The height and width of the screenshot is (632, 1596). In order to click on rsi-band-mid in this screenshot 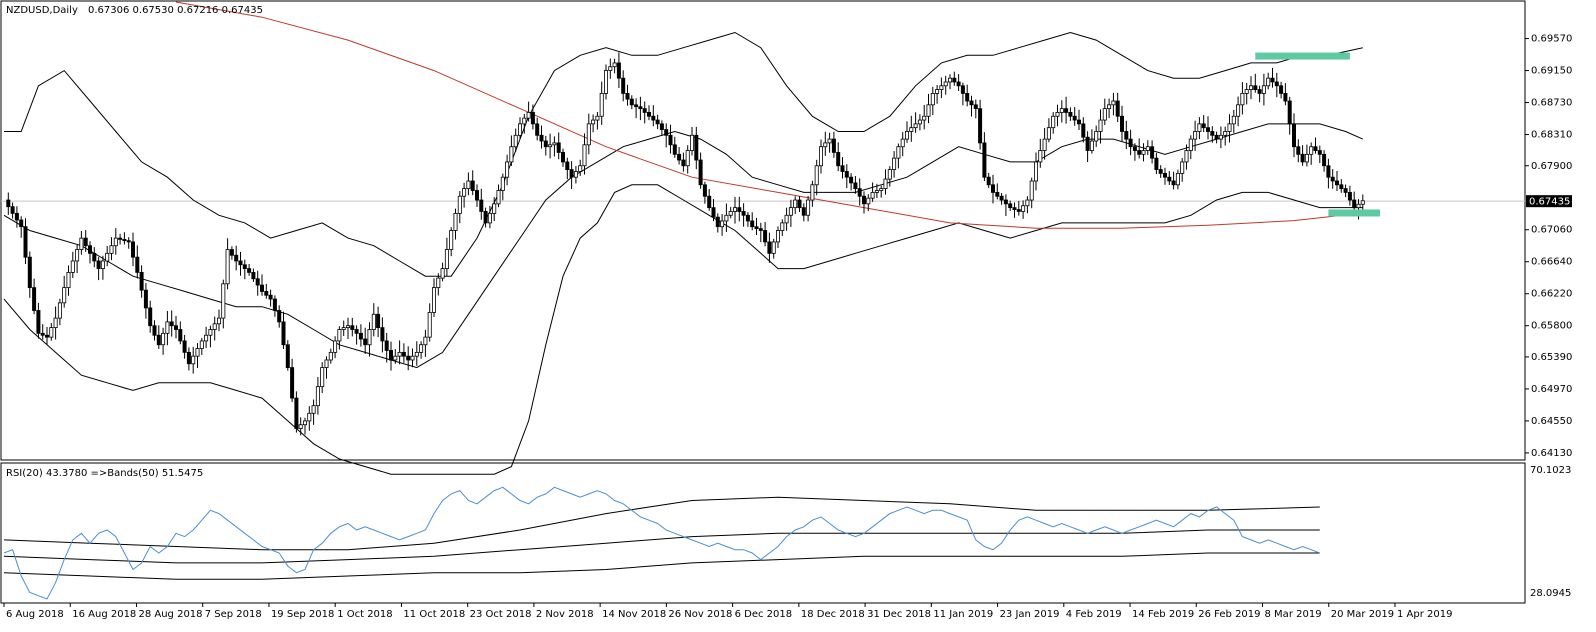, I will do `click(661, 546)`.